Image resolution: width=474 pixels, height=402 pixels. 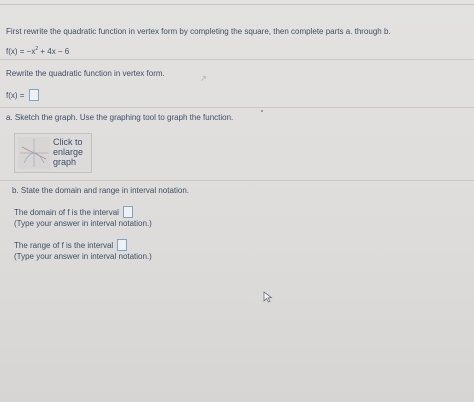 I want to click on domain-answer-box, so click(x=128, y=212).